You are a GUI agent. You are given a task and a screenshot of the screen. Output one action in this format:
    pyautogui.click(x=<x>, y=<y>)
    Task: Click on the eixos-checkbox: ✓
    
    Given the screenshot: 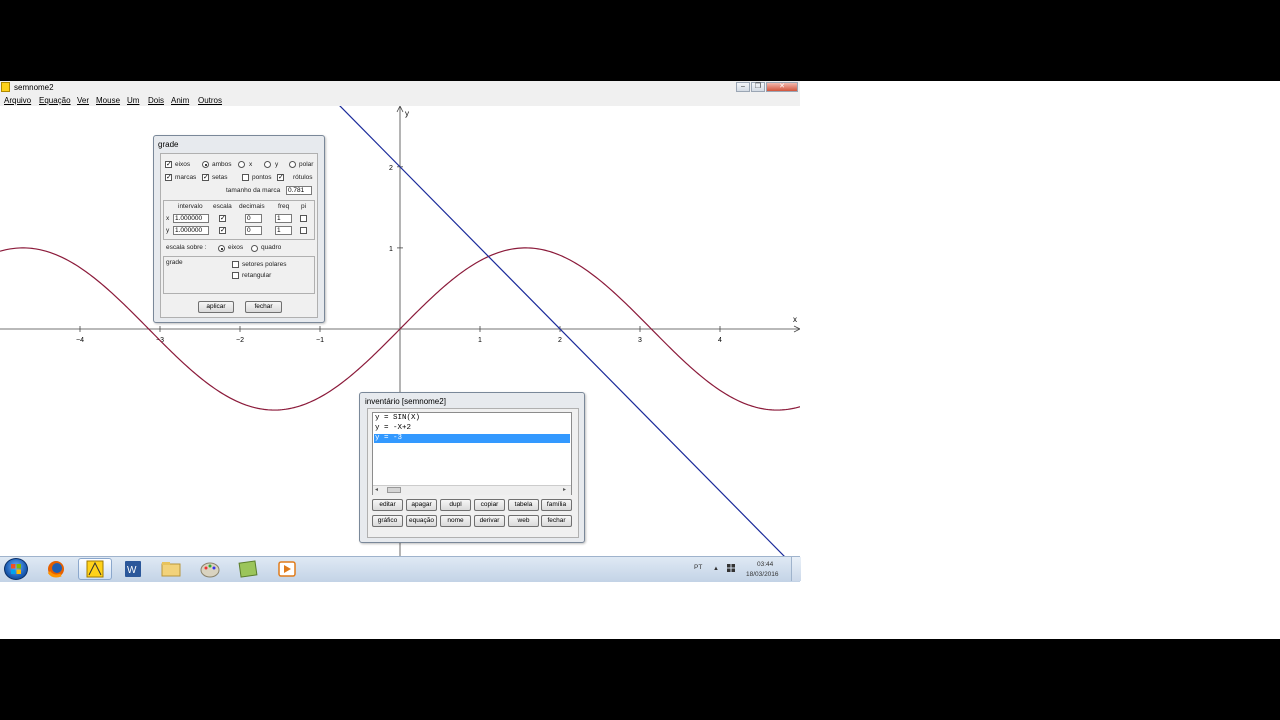 What is the action you would take?
    pyautogui.click(x=168, y=164)
    